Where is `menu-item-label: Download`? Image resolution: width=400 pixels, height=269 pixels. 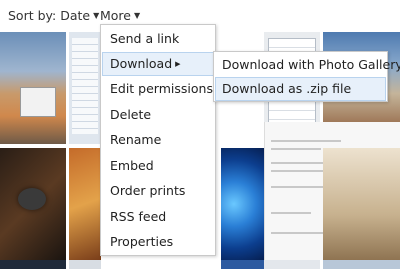
menu-item-label: Download is located at coordinates (141, 63).